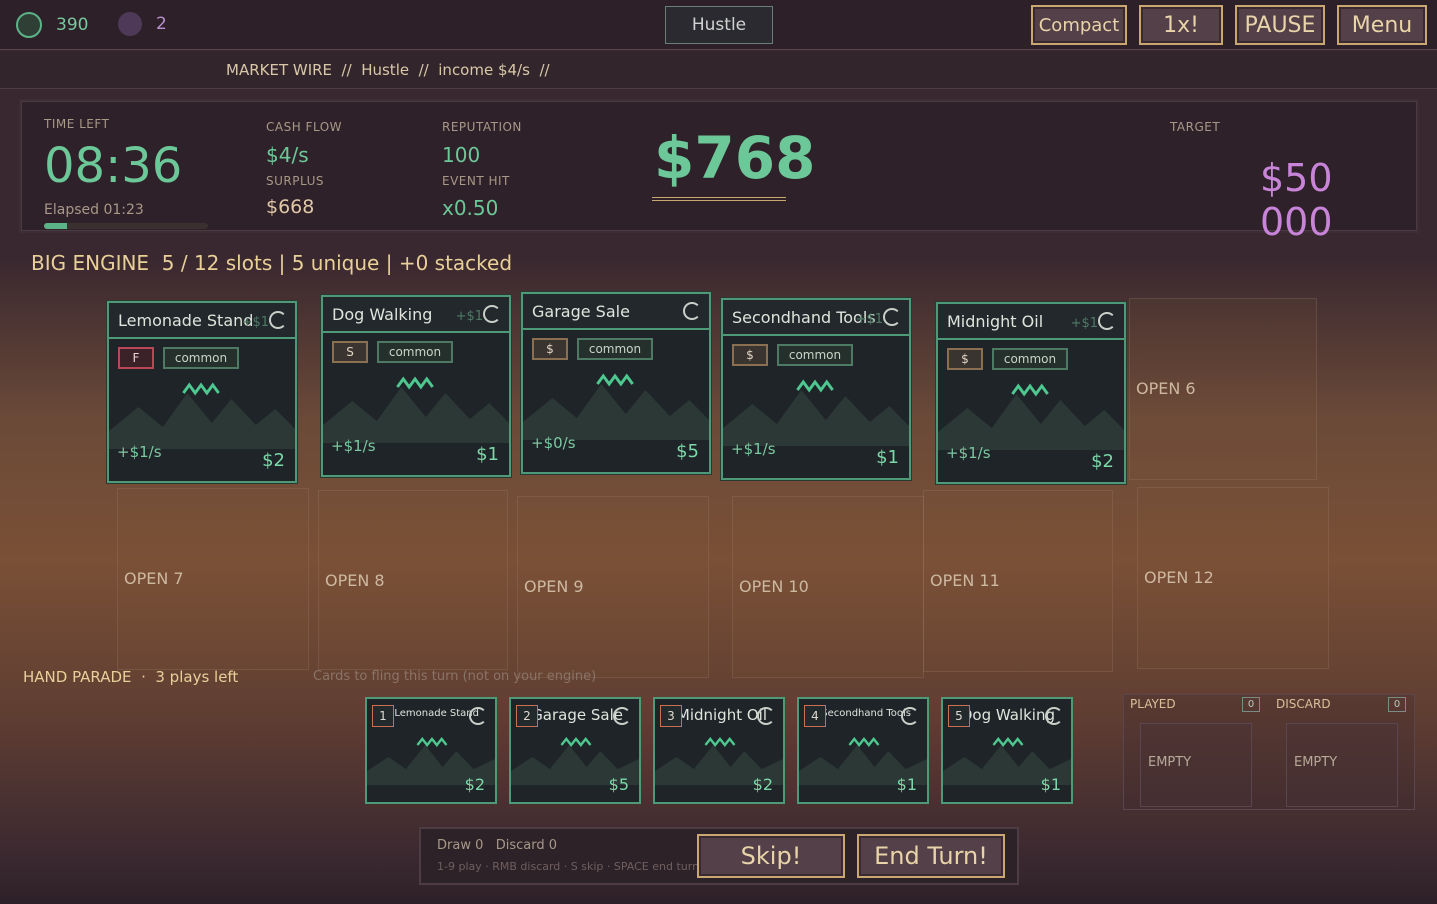  I want to click on compact-button: Compact, so click(1079, 25).